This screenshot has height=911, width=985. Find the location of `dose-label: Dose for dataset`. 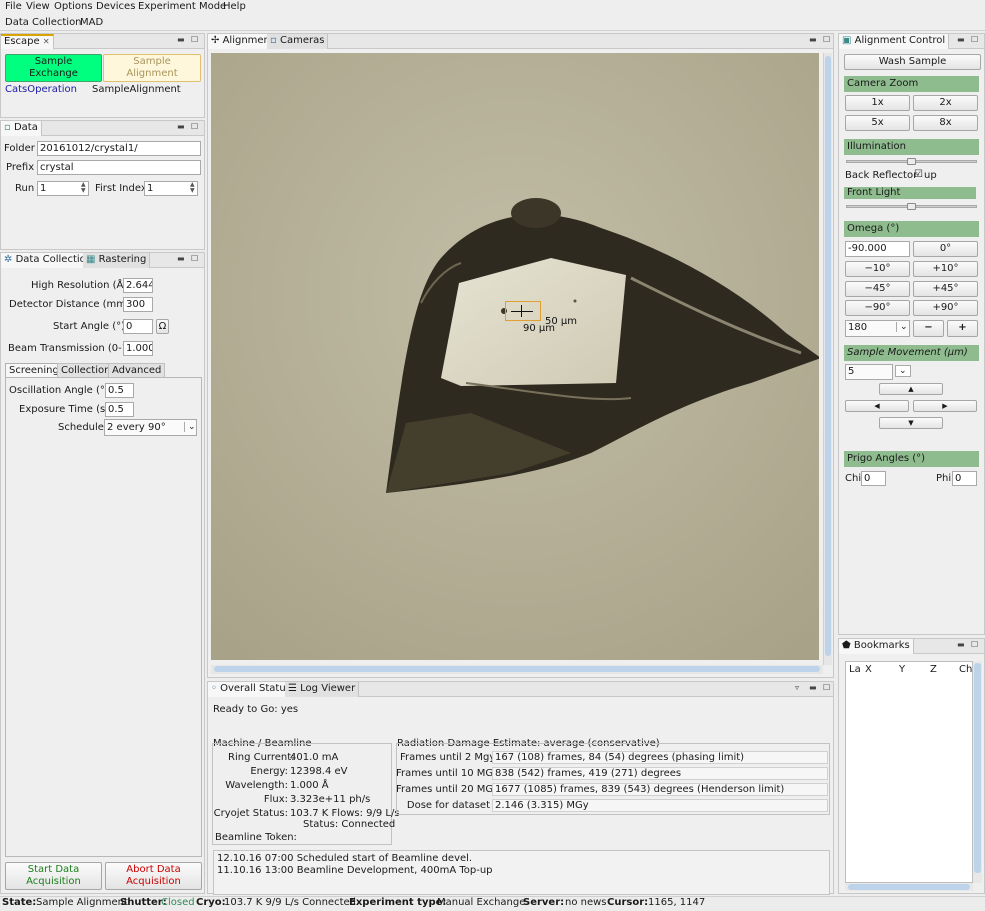

dose-label: Dose for dataset is located at coordinates (448, 805).